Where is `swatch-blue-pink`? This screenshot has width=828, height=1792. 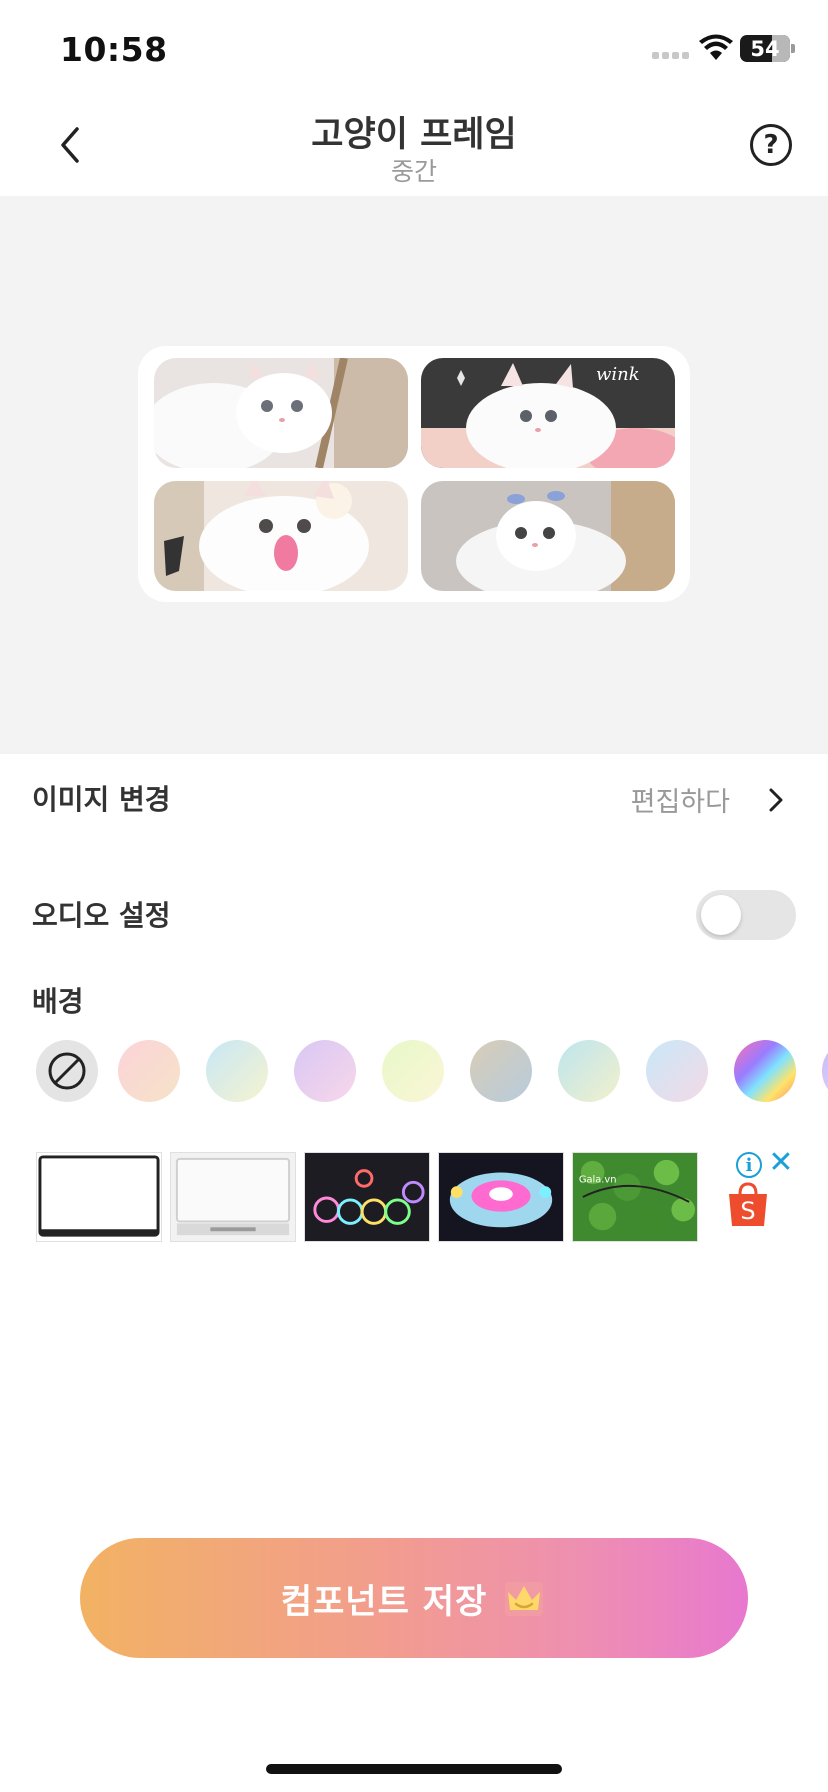
swatch-blue-pink is located at coordinates (677, 1071).